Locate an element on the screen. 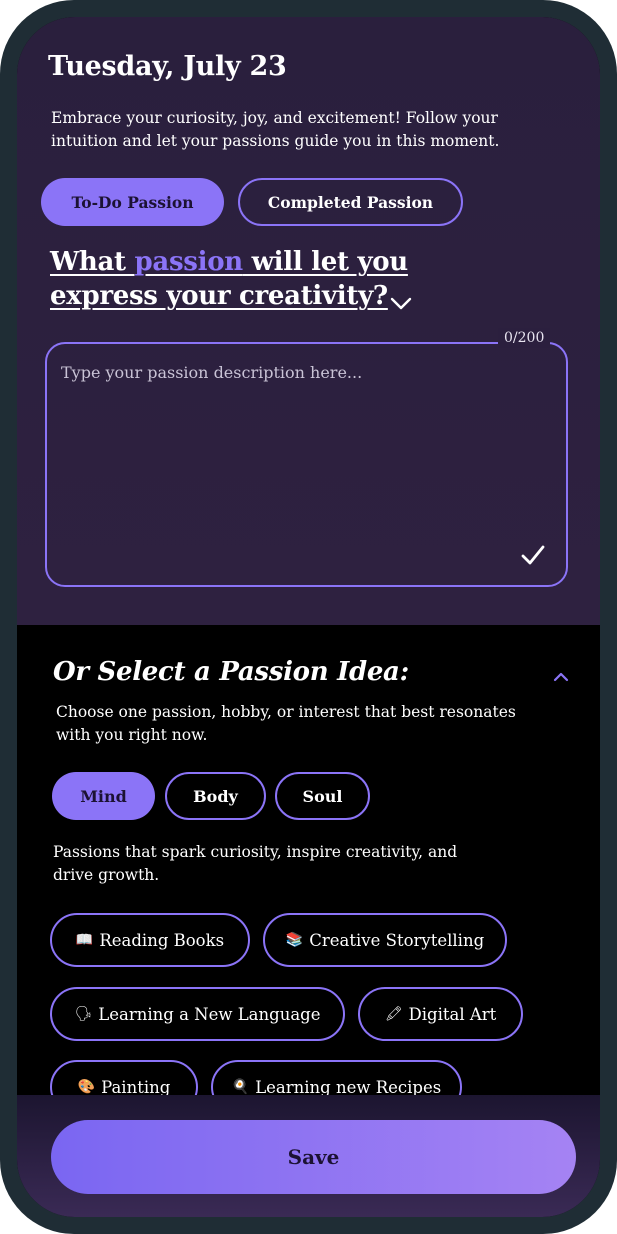 This screenshot has width=617, height=1234. chevron-down-icon is located at coordinates (401, 303).